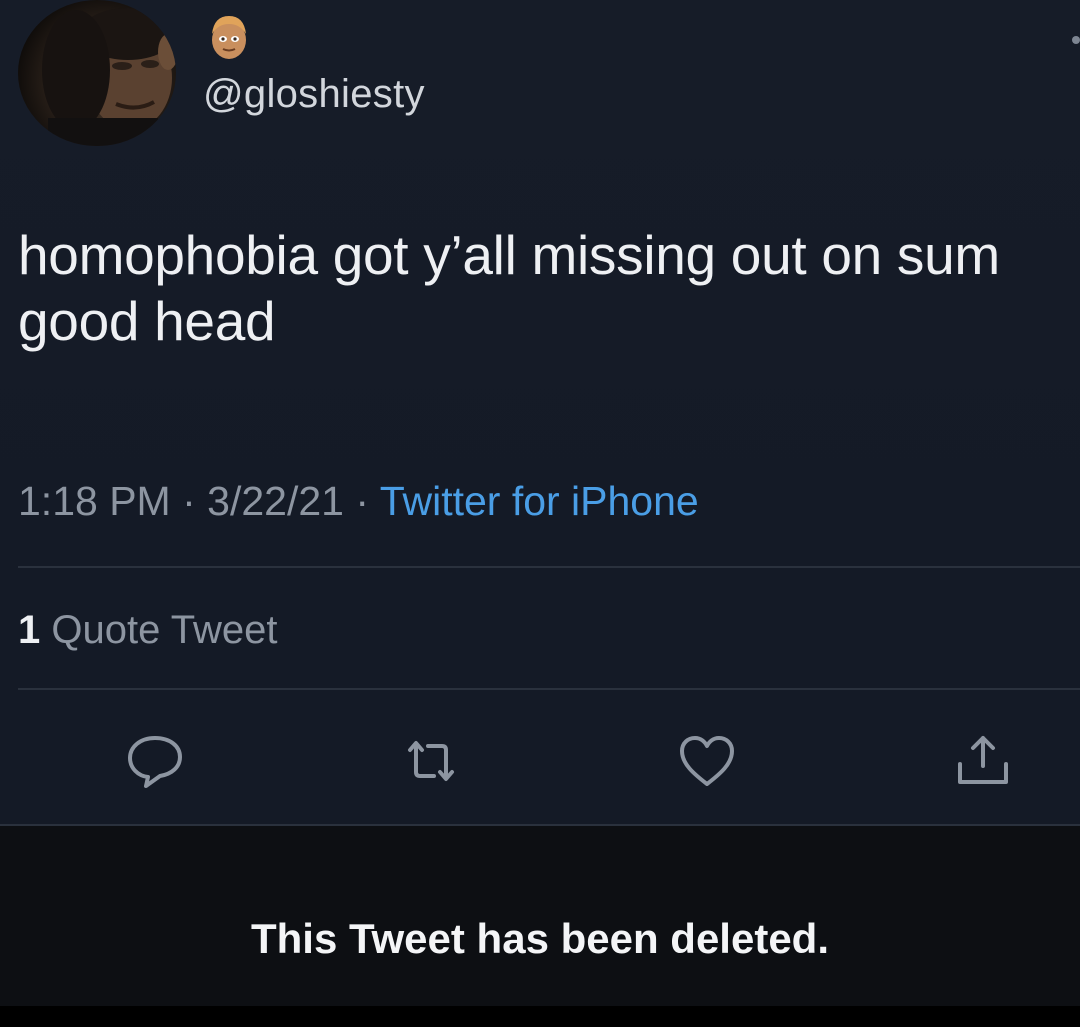  What do you see at coordinates (314, 94) in the screenshot?
I see `user-handle: @gloshiesty` at bounding box center [314, 94].